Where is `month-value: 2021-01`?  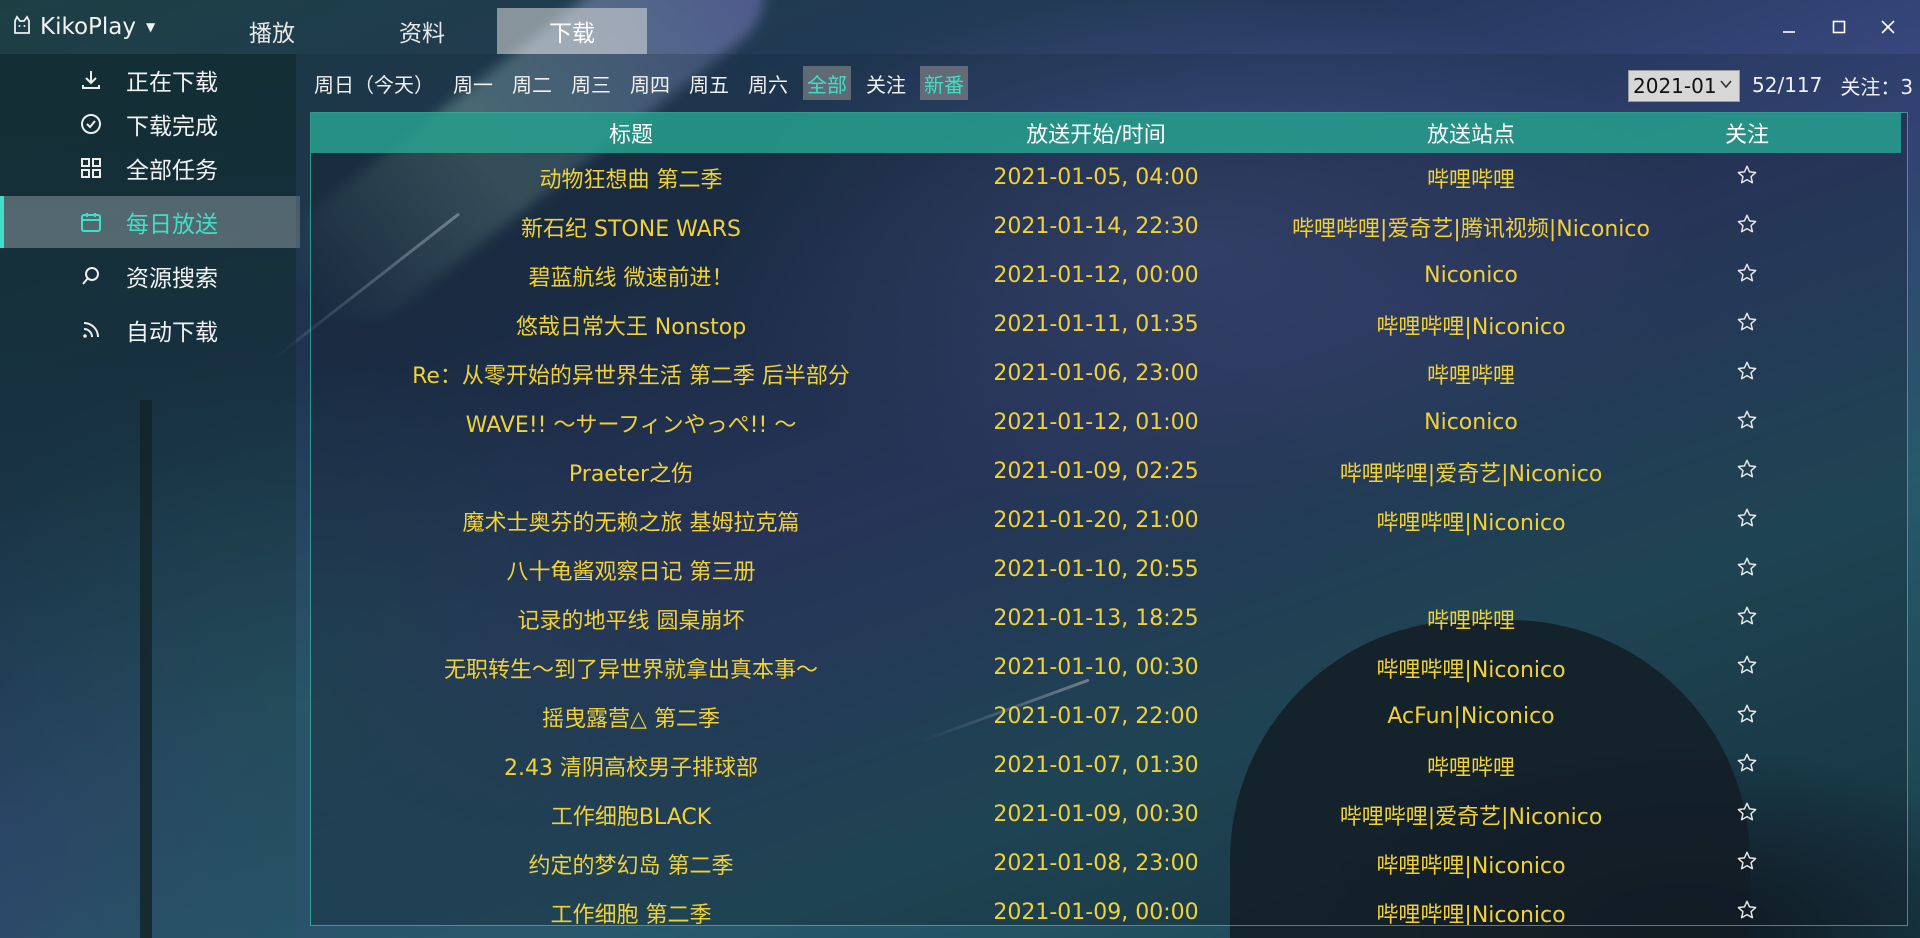 month-value: 2021-01 is located at coordinates (1675, 86).